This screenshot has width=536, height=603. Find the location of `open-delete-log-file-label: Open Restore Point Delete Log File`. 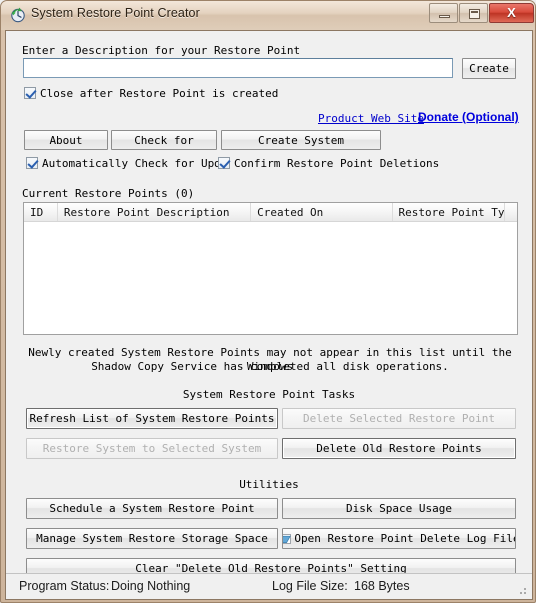

open-delete-log-file-label: Open Restore Point Delete Log File is located at coordinates (405, 538).